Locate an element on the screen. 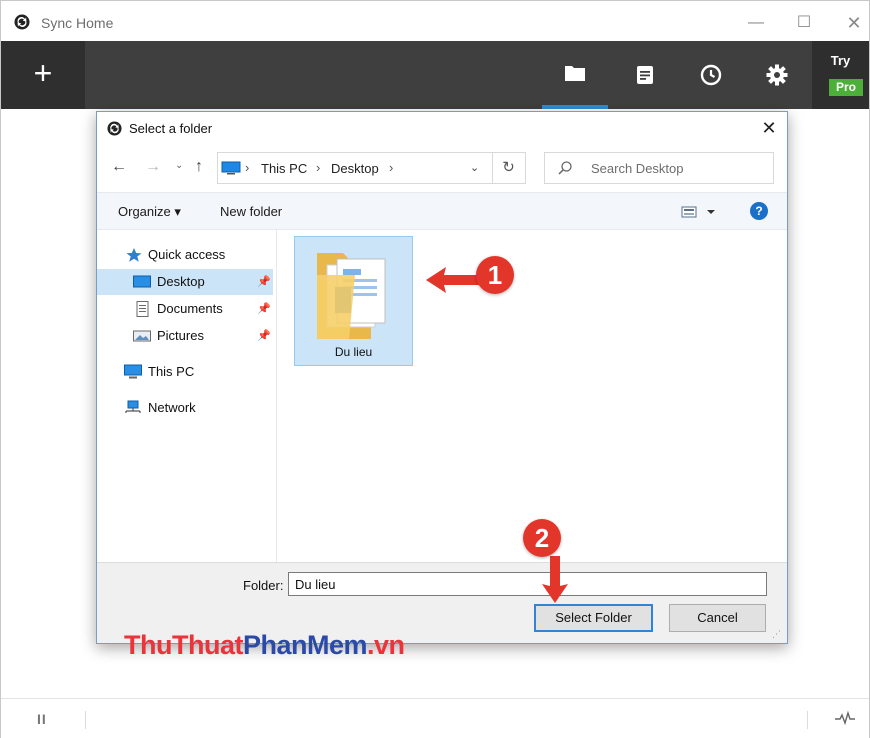  search-input: Search Desktop is located at coordinates (637, 168).